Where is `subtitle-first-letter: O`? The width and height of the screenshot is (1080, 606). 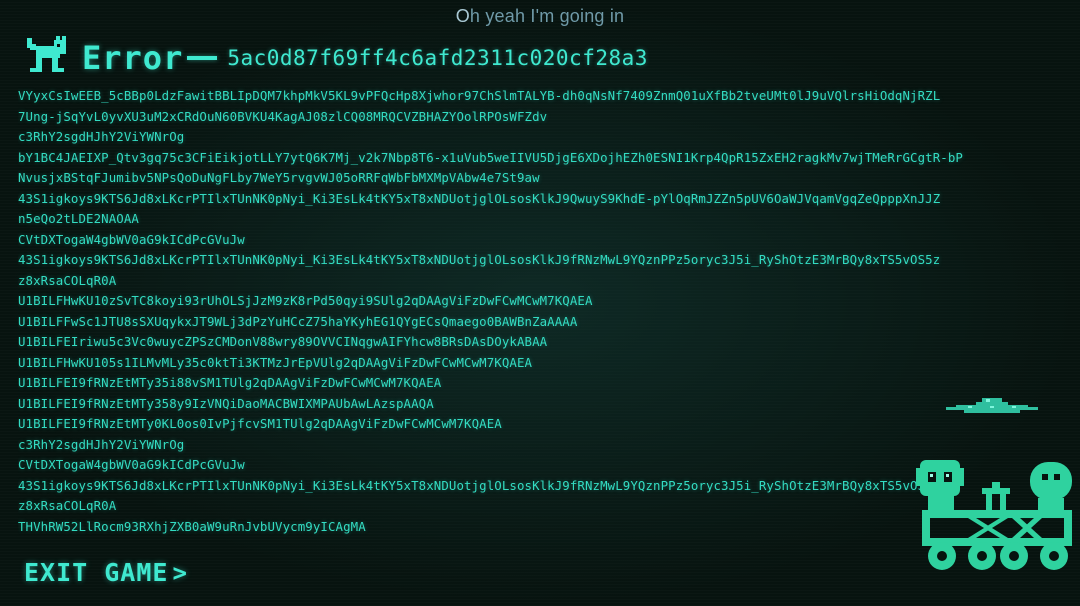 subtitle-first-letter: O is located at coordinates (462, 16).